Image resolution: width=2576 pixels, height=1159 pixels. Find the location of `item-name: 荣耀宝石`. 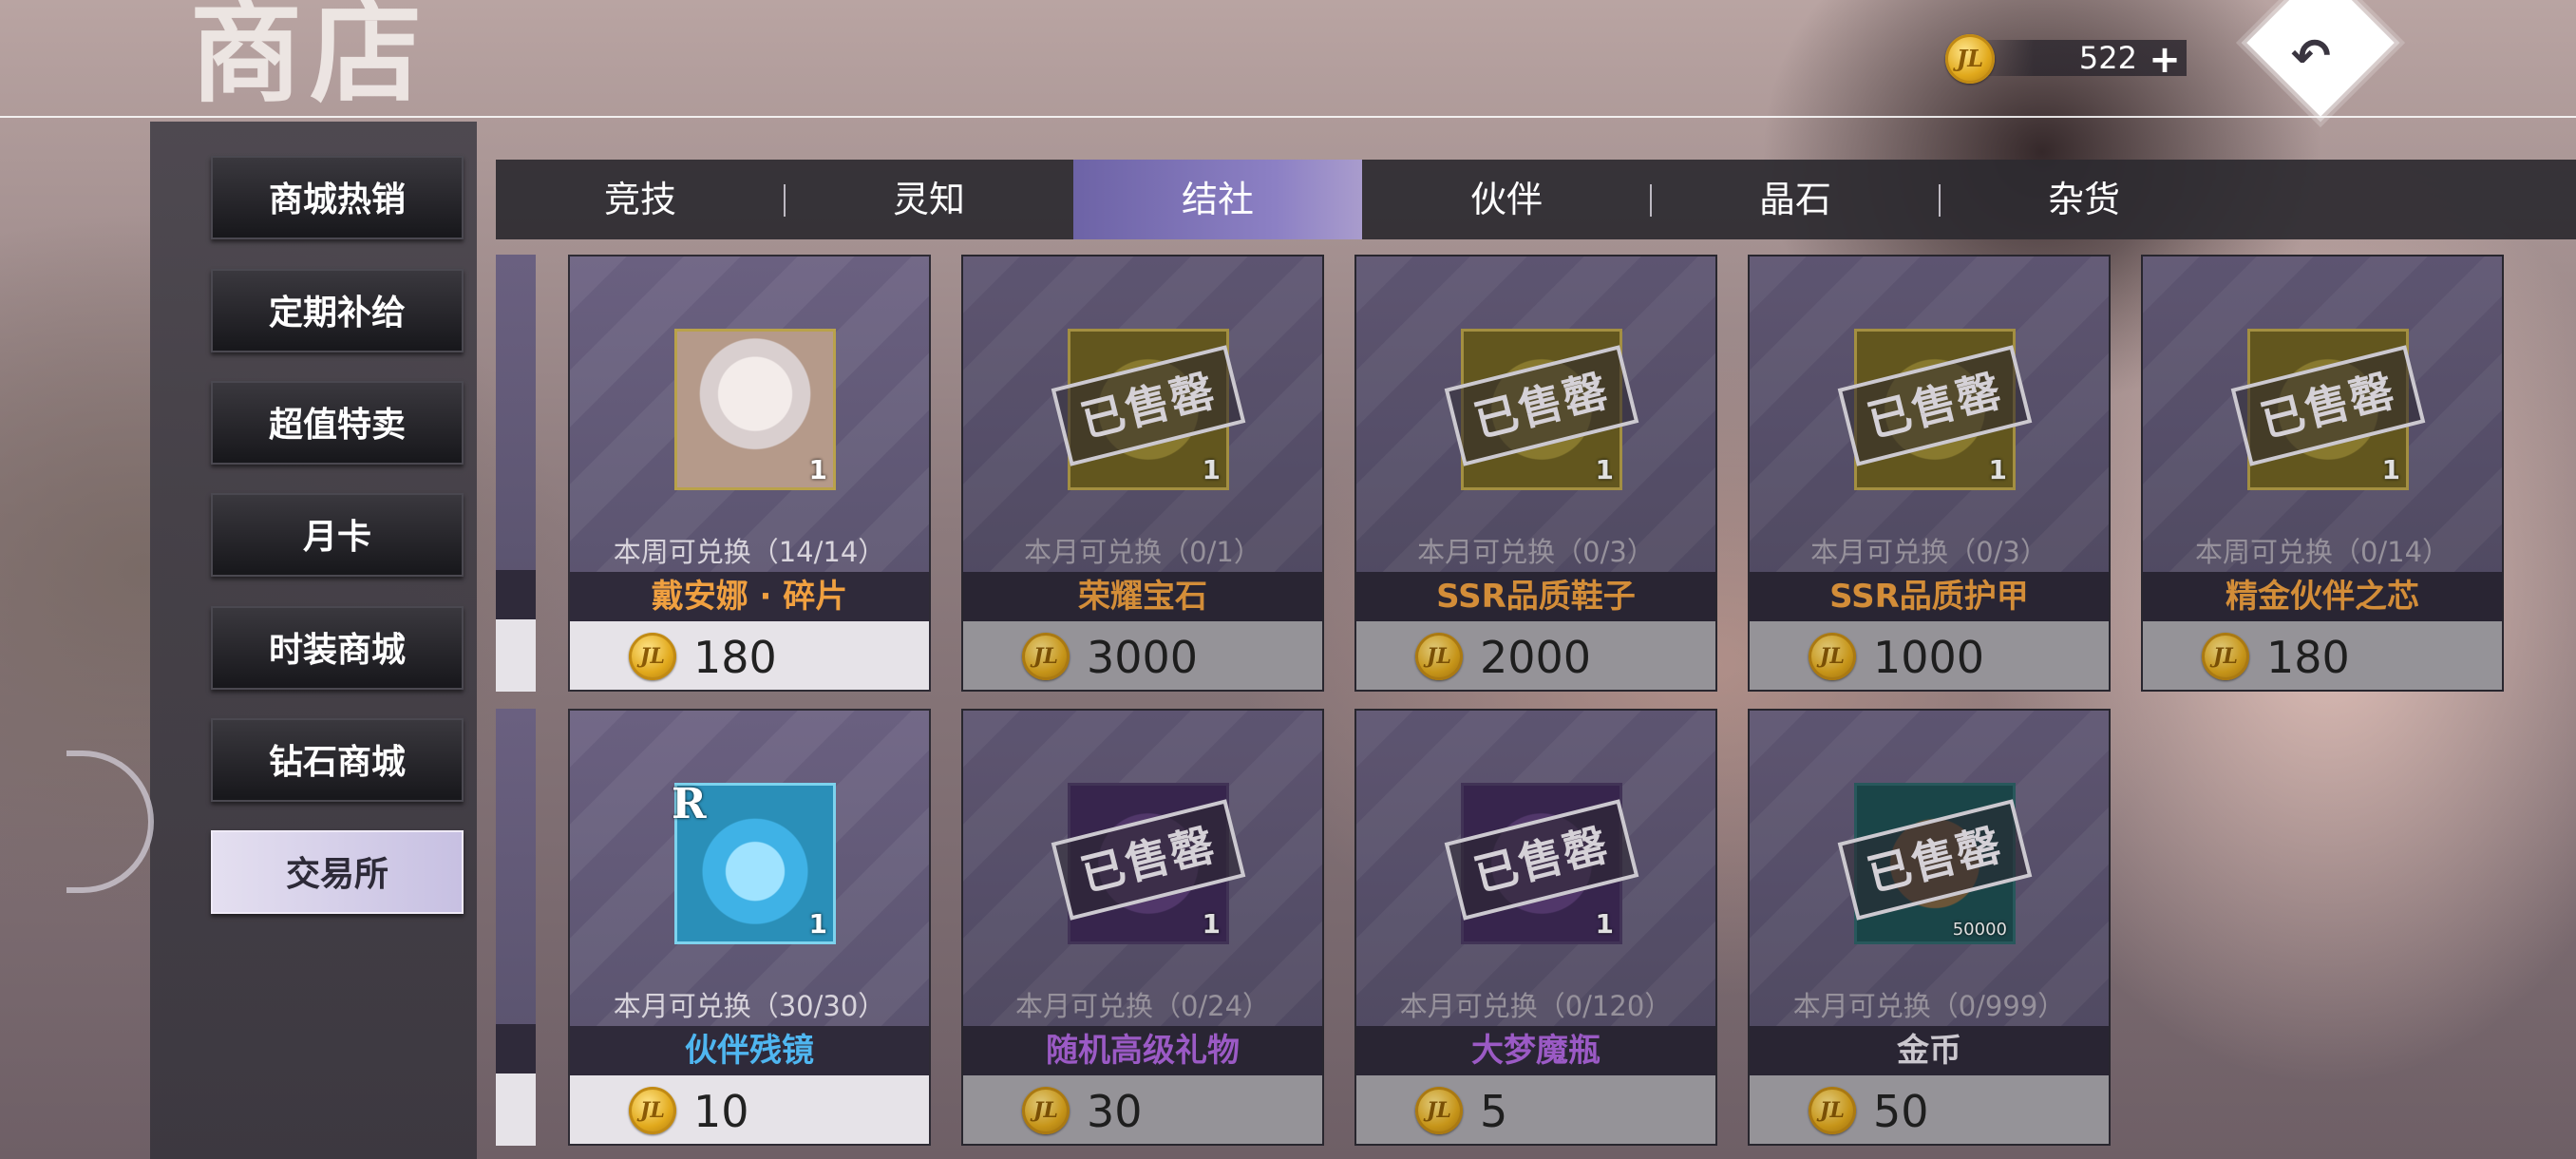

item-name: 荣耀宝石 is located at coordinates (1142, 596).